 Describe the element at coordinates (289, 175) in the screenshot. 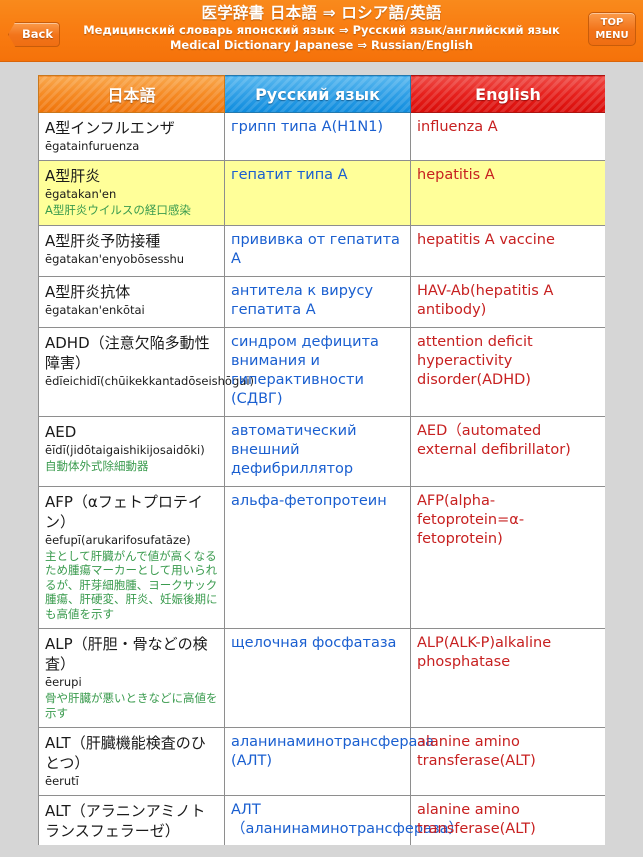

I see `russian-term: гепатит типа A` at that location.